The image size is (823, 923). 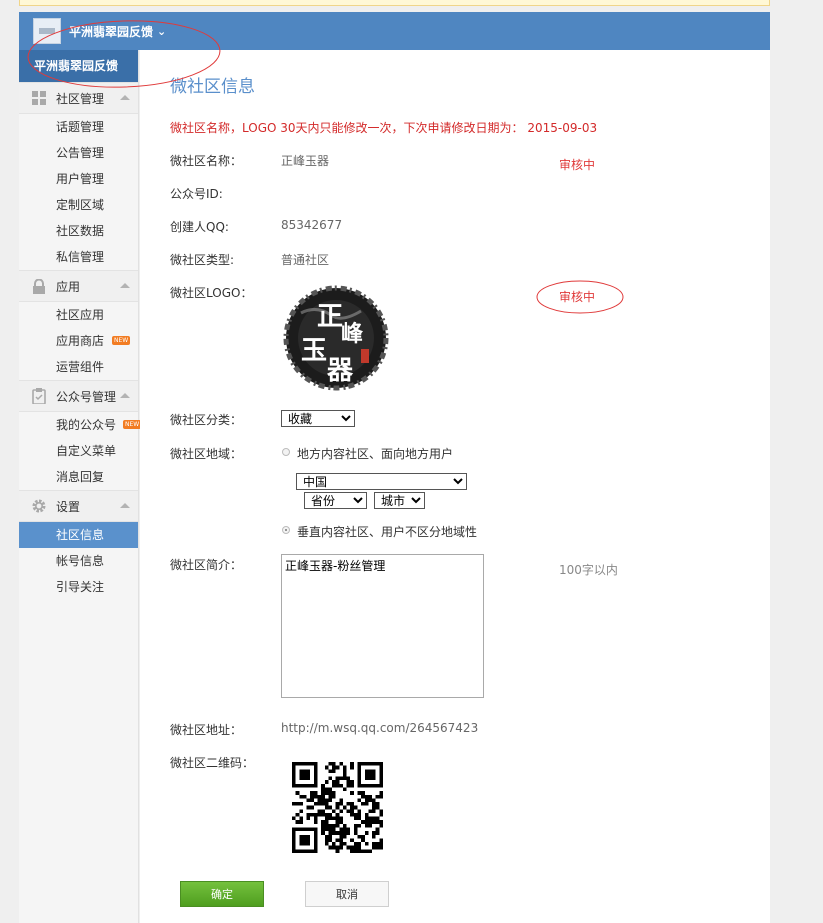 What do you see at coordinates (78, 315) in the screenshot?
I see `nav-community-apps: 社区应用` at bounding box center [78, 315].